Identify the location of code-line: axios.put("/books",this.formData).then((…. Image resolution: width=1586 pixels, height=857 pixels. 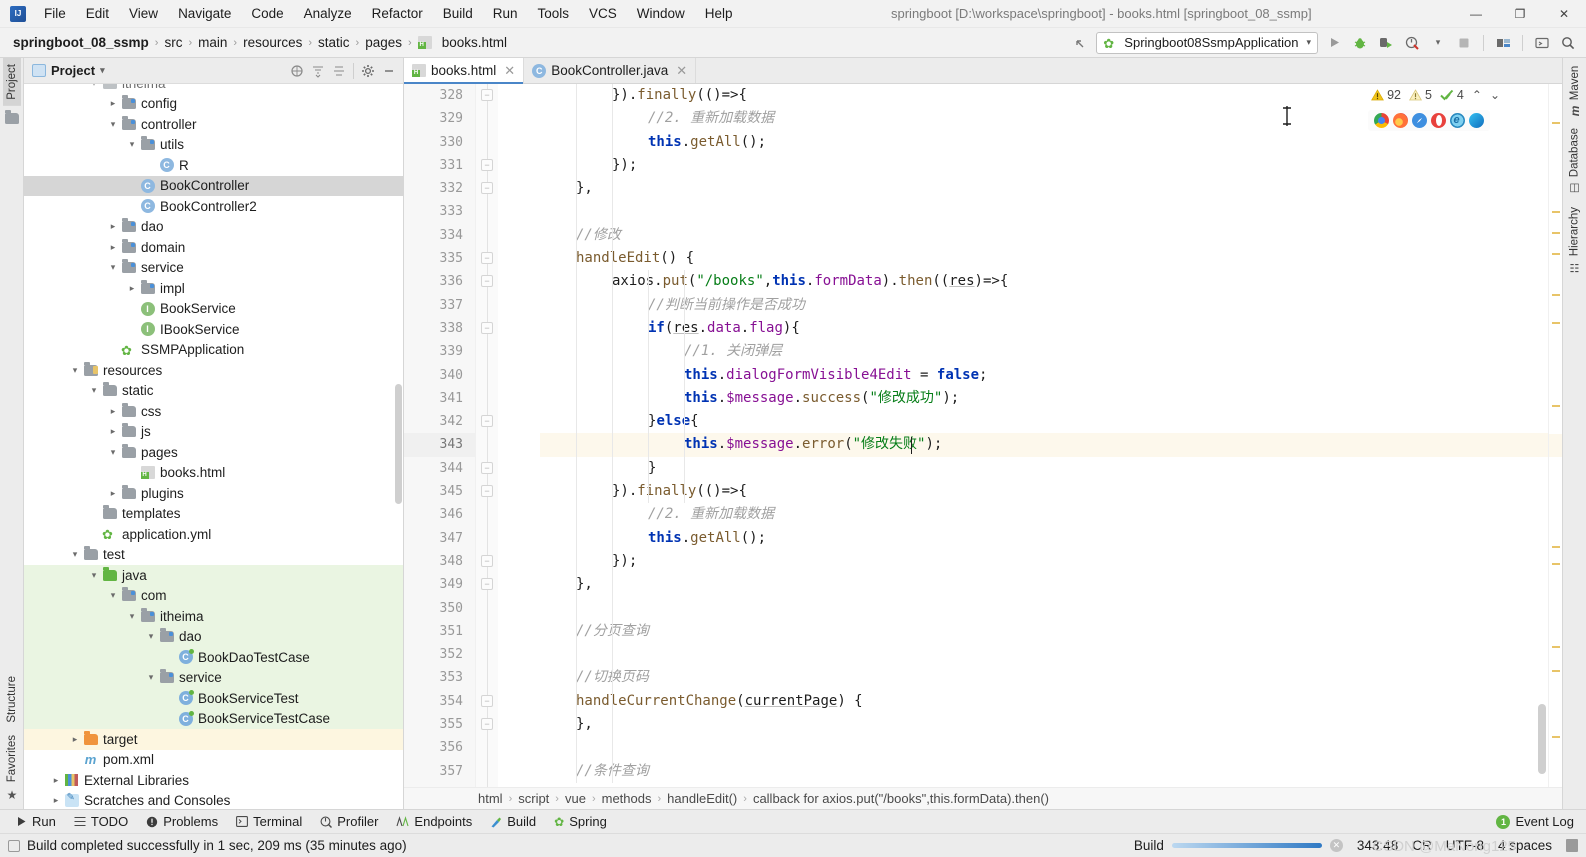
(1044, 281).